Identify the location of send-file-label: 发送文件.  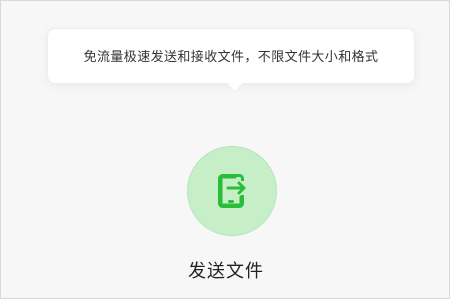
(226, 271).